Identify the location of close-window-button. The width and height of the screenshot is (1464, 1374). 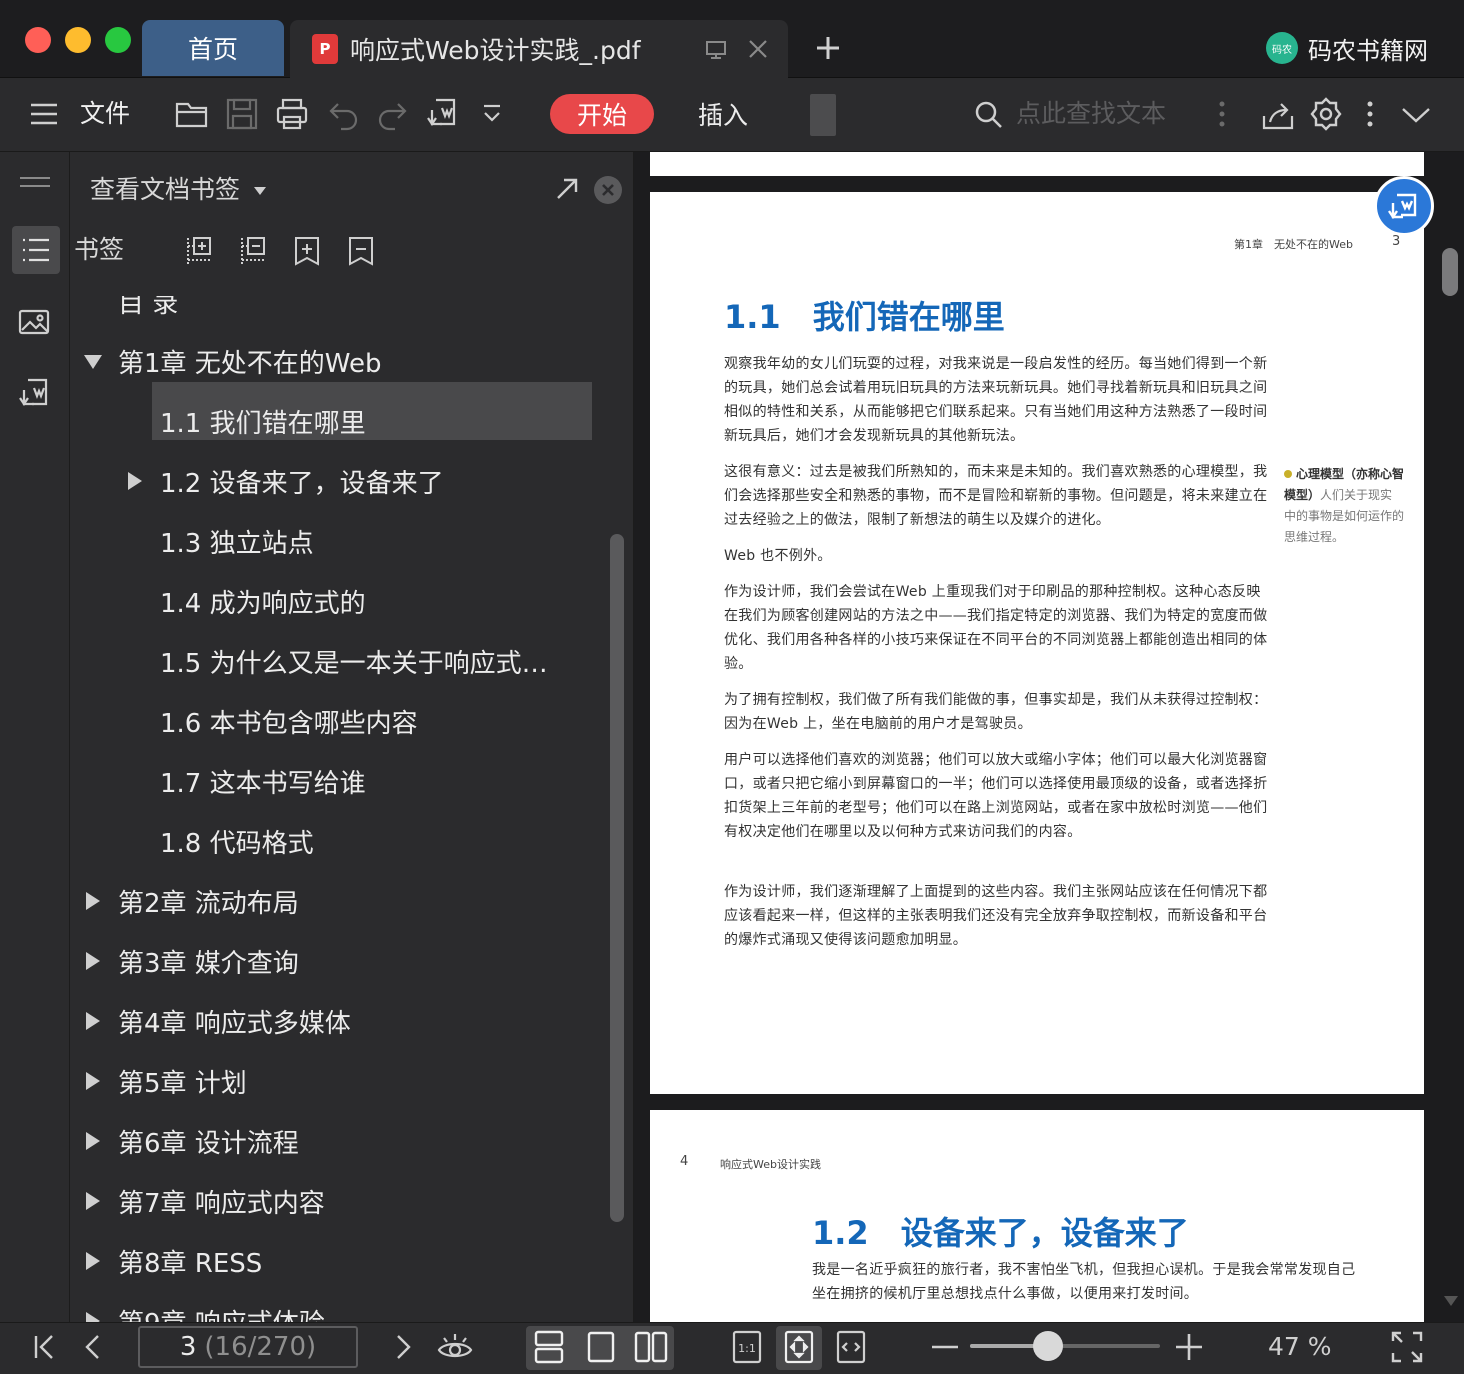
(38, 40).